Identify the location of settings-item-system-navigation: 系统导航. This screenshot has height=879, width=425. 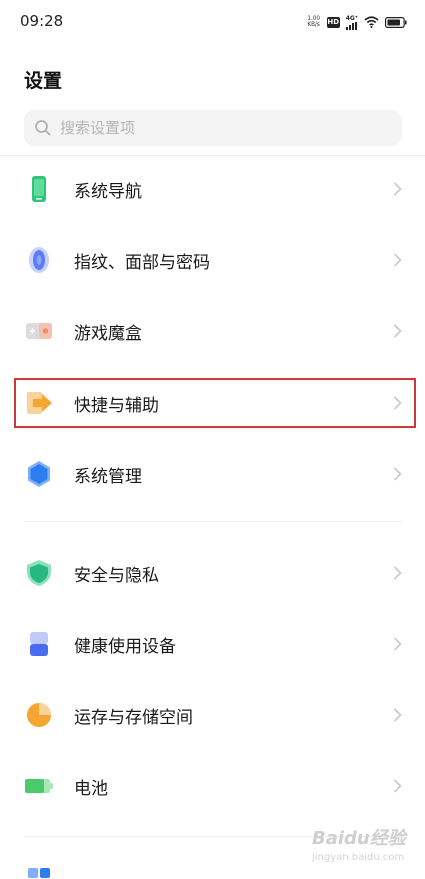
(212, 189).